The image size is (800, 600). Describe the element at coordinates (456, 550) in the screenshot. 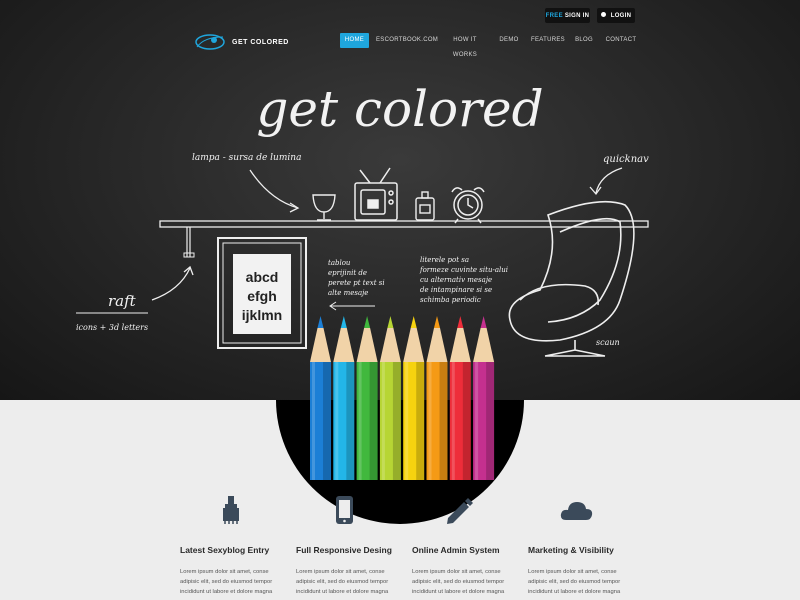

I see `feature-title: Online Admin System` at that location.